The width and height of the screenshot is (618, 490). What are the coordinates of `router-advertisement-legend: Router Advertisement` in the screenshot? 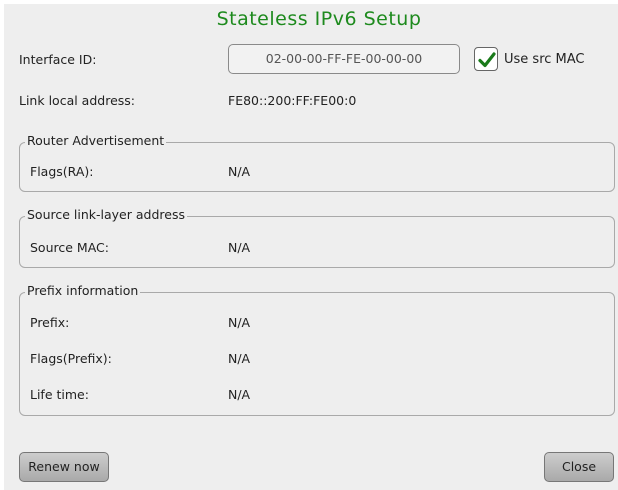 It's located at (96, 140).